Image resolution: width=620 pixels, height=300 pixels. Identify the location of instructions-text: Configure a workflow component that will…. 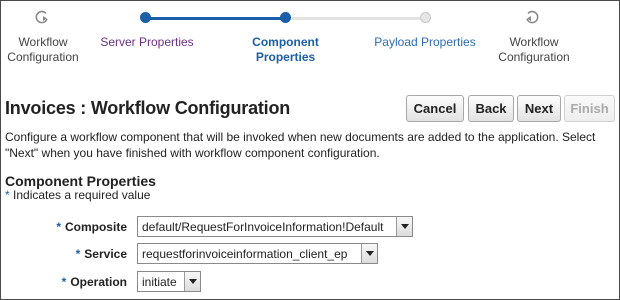
(300, 145).